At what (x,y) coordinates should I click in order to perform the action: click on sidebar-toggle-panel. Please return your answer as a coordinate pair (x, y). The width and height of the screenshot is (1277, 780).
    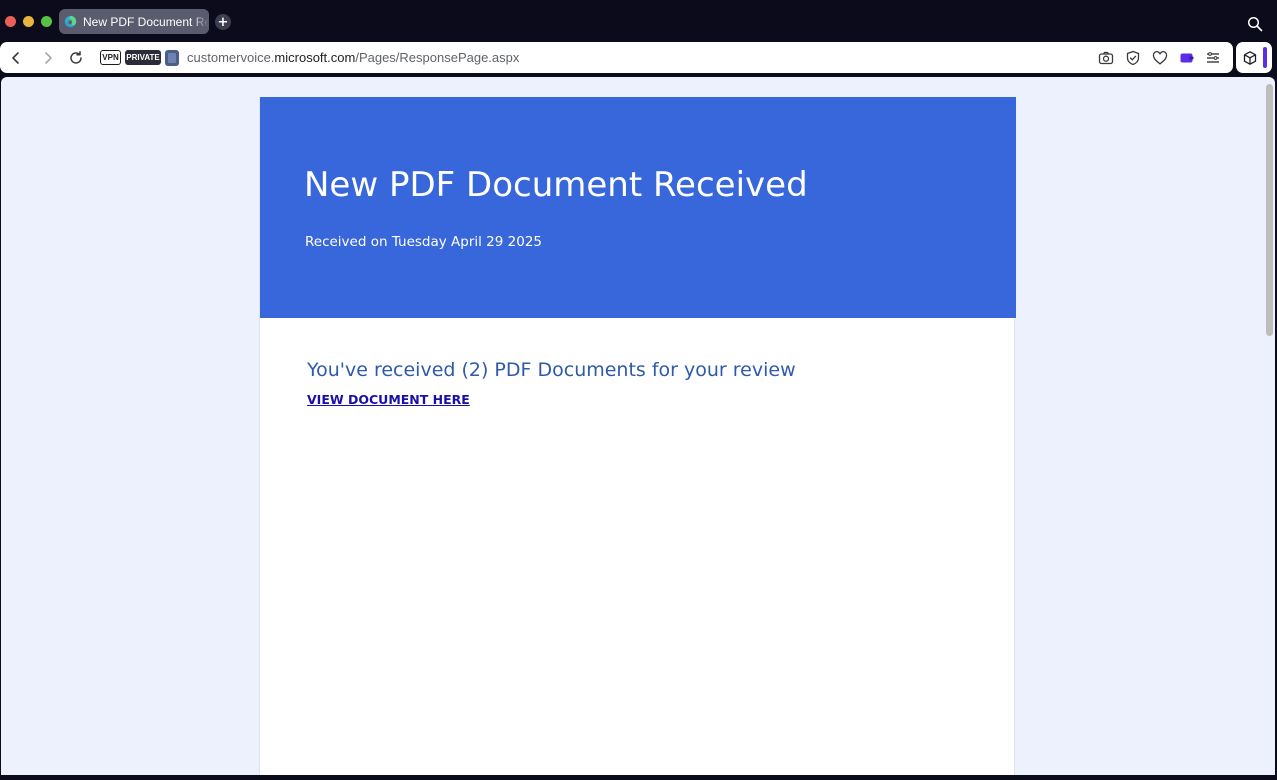
    Looking at the image, I should click on (1254, 57).